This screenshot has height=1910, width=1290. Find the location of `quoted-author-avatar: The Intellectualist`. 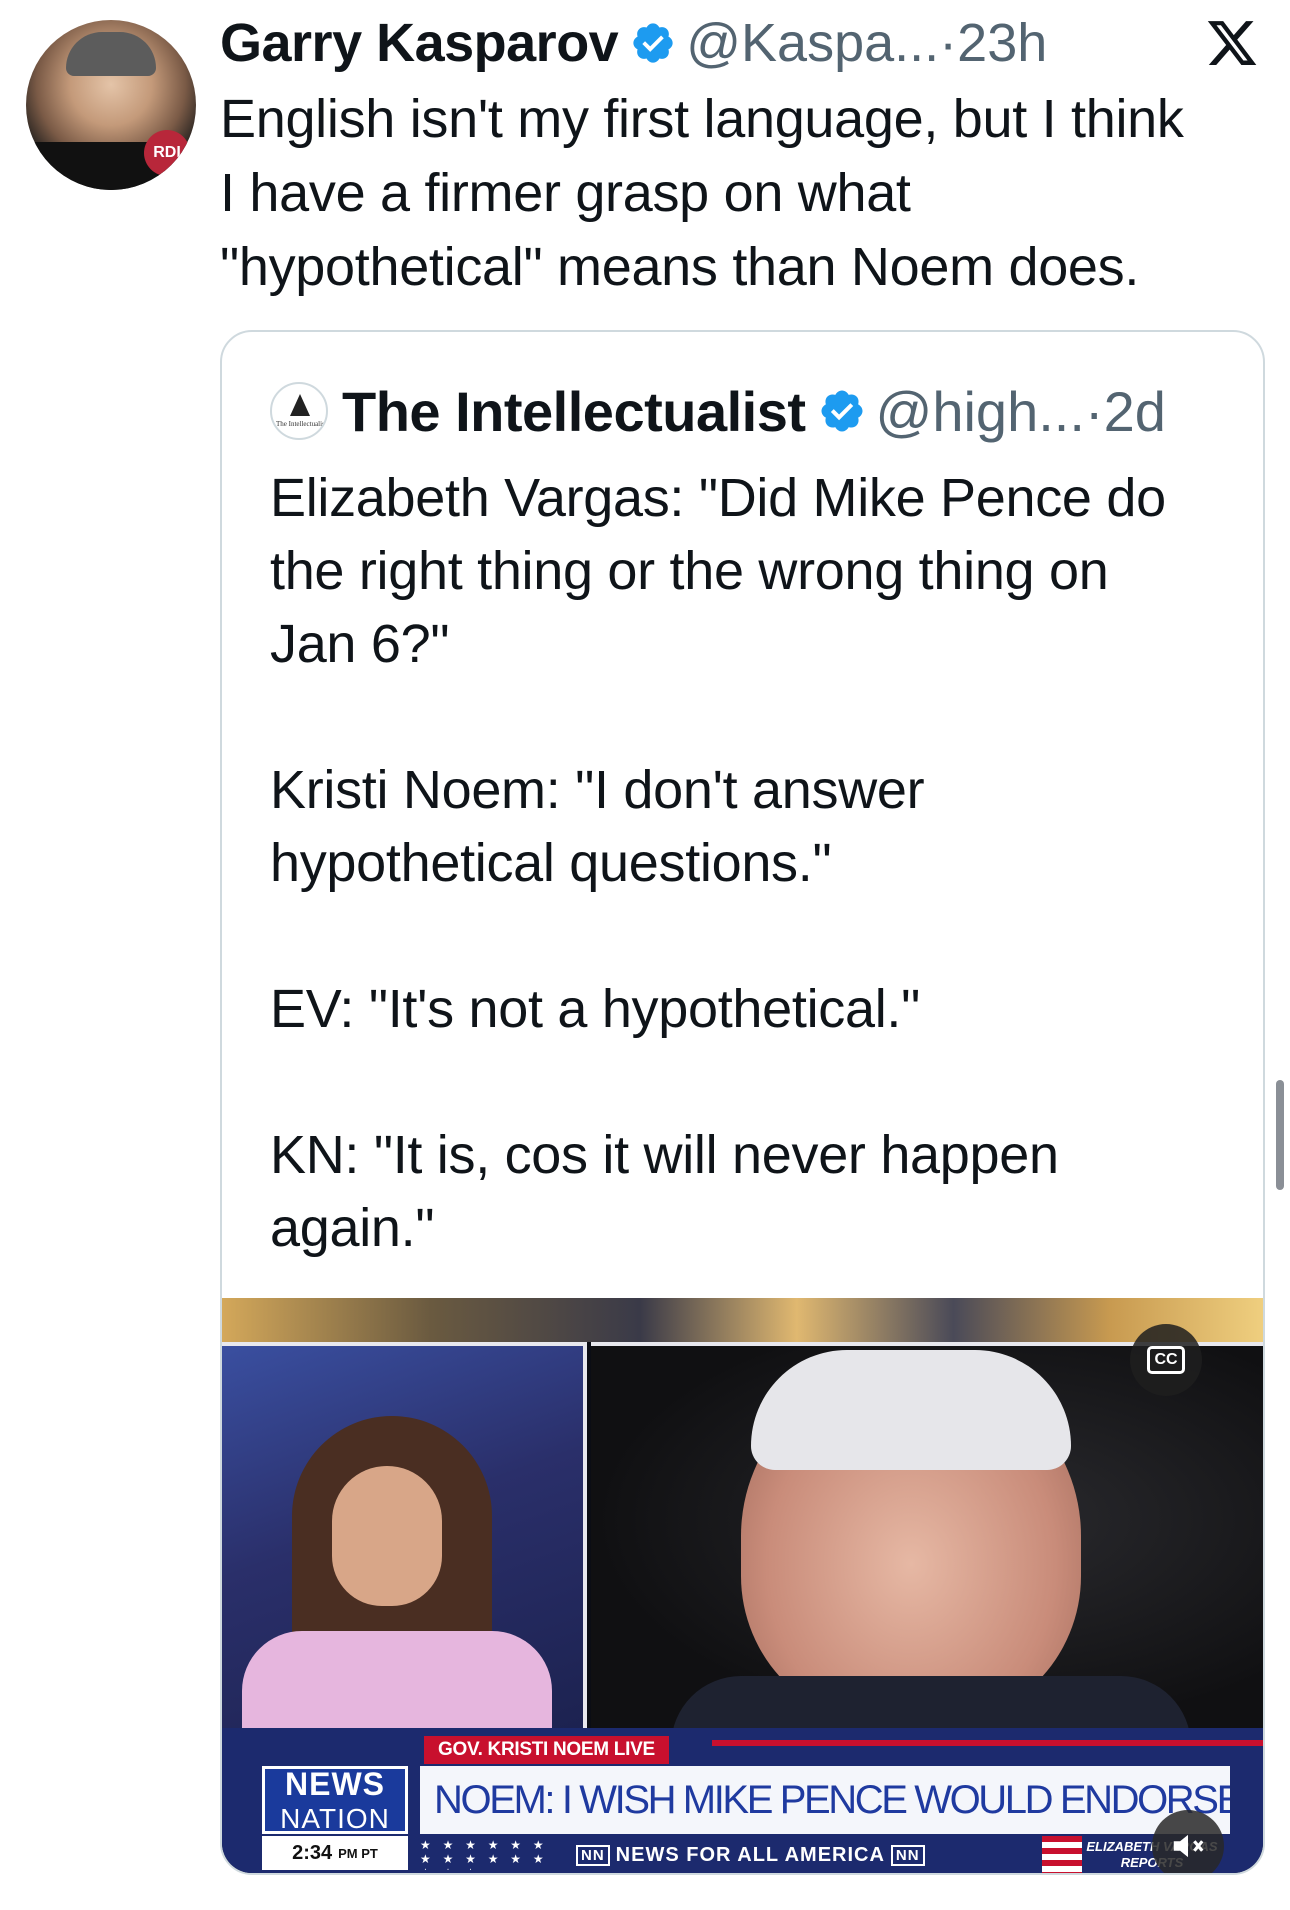

quoted-author-avatar: The Intellectualist is located at coordinates (299, 411).